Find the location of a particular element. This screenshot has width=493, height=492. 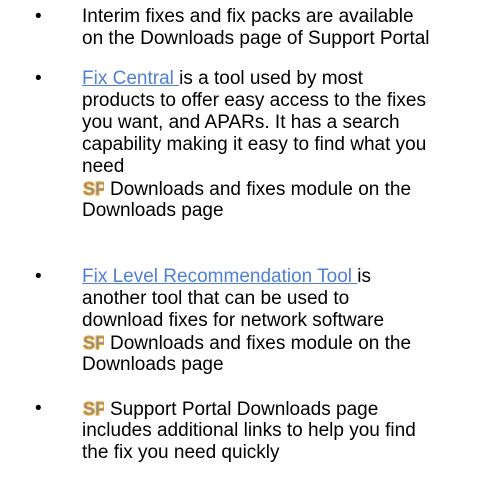

fix-level-recommendation-tool-link: Fix Level Recommendation Tool is located at coordinates (219, 276).